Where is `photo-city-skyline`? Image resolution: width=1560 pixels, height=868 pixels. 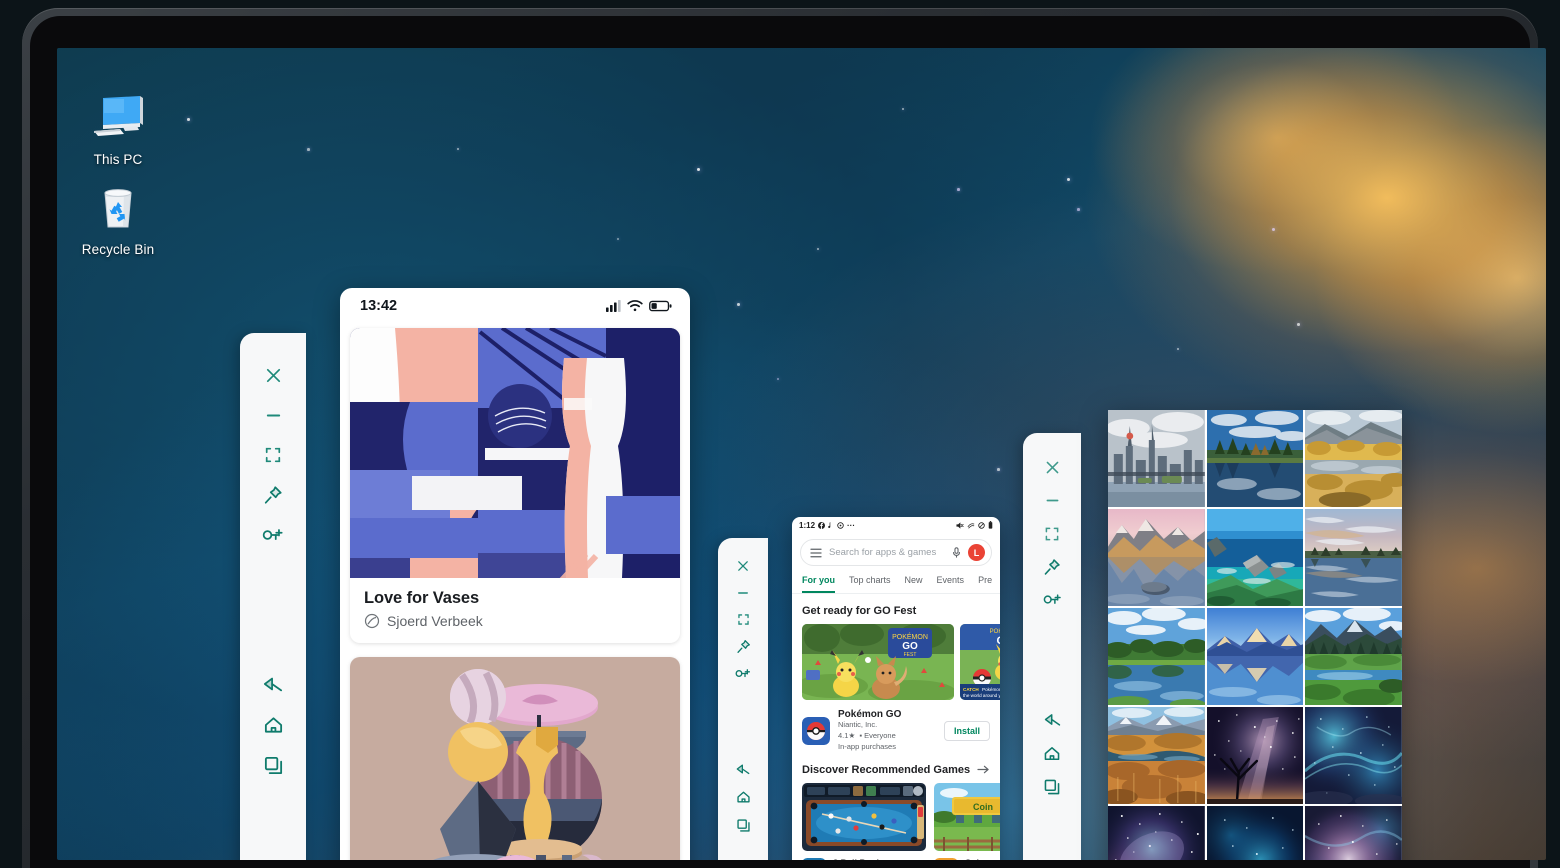
photo-city-skyline is located at coordinates (1156, 458).